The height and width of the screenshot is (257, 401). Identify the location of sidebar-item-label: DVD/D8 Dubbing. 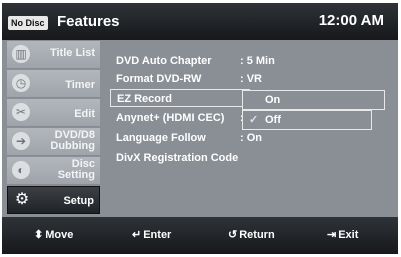
(72, 141).